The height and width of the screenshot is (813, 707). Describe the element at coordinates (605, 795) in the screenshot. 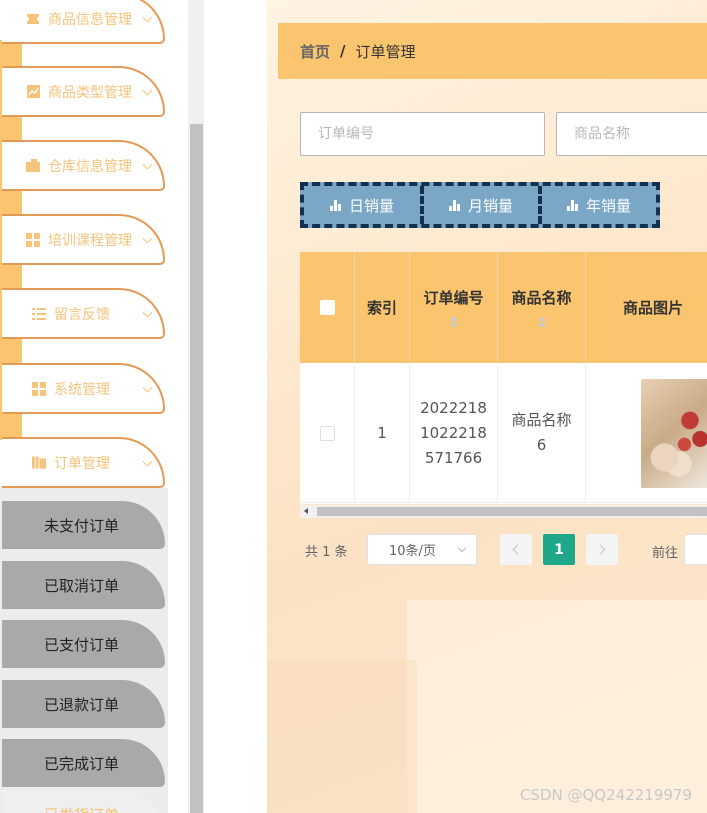

I see `watermark: CSDN @QQ242219979` at that location.